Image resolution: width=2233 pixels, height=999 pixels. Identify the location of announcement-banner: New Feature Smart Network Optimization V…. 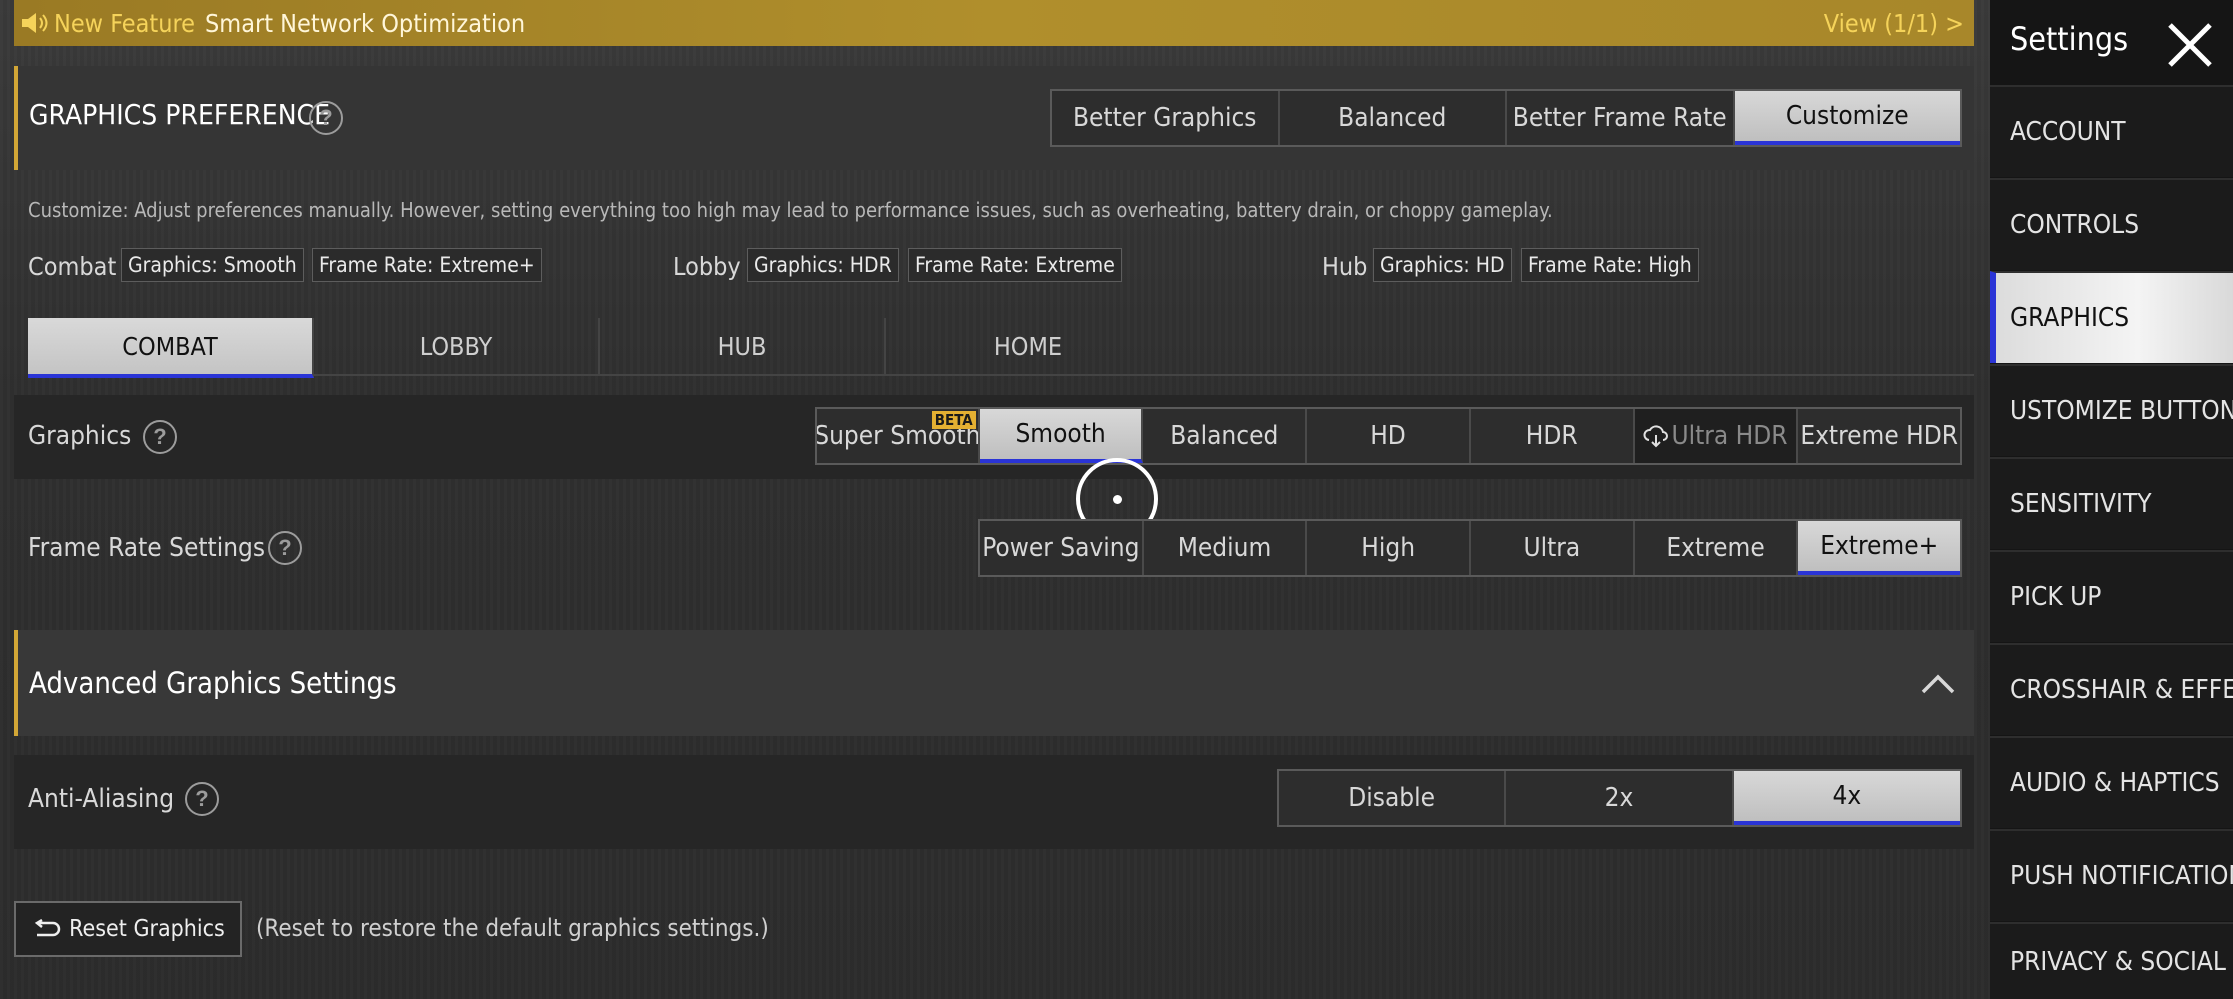
(994, 23).